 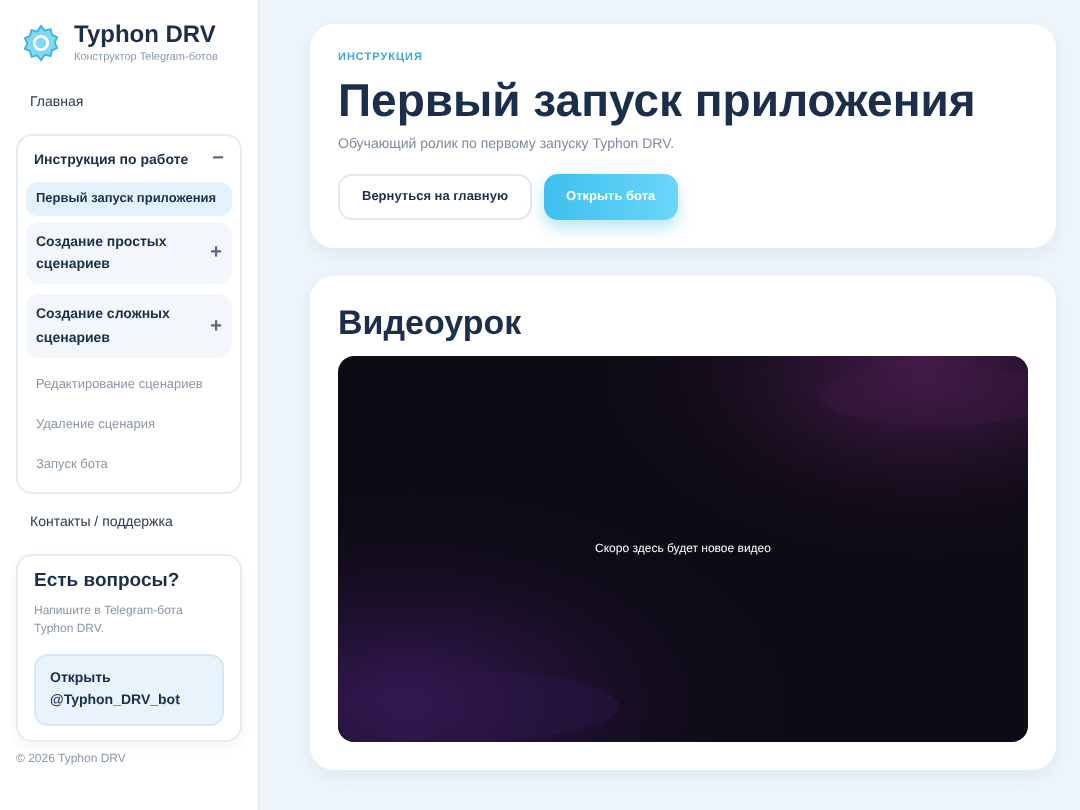 I want to click on logo-icon, so click(x=41, y=42).